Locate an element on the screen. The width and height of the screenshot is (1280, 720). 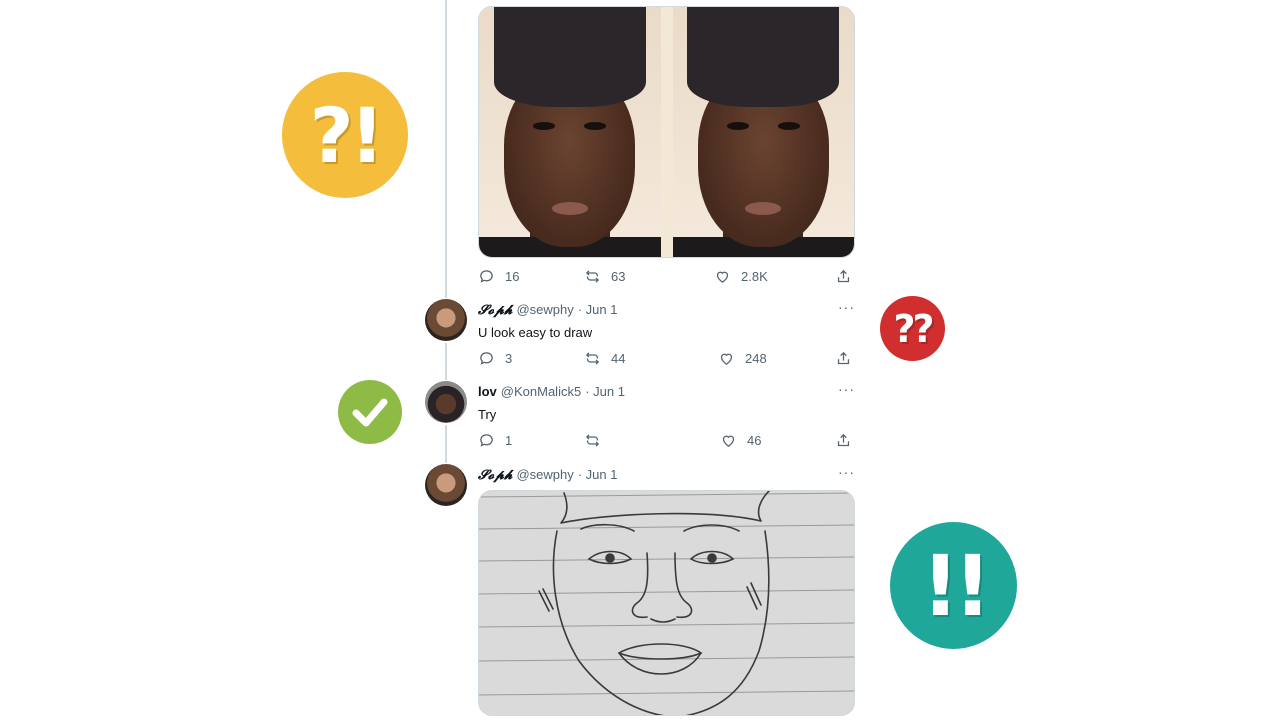
like-button: 2.8K is located at coordinates (741, 276).